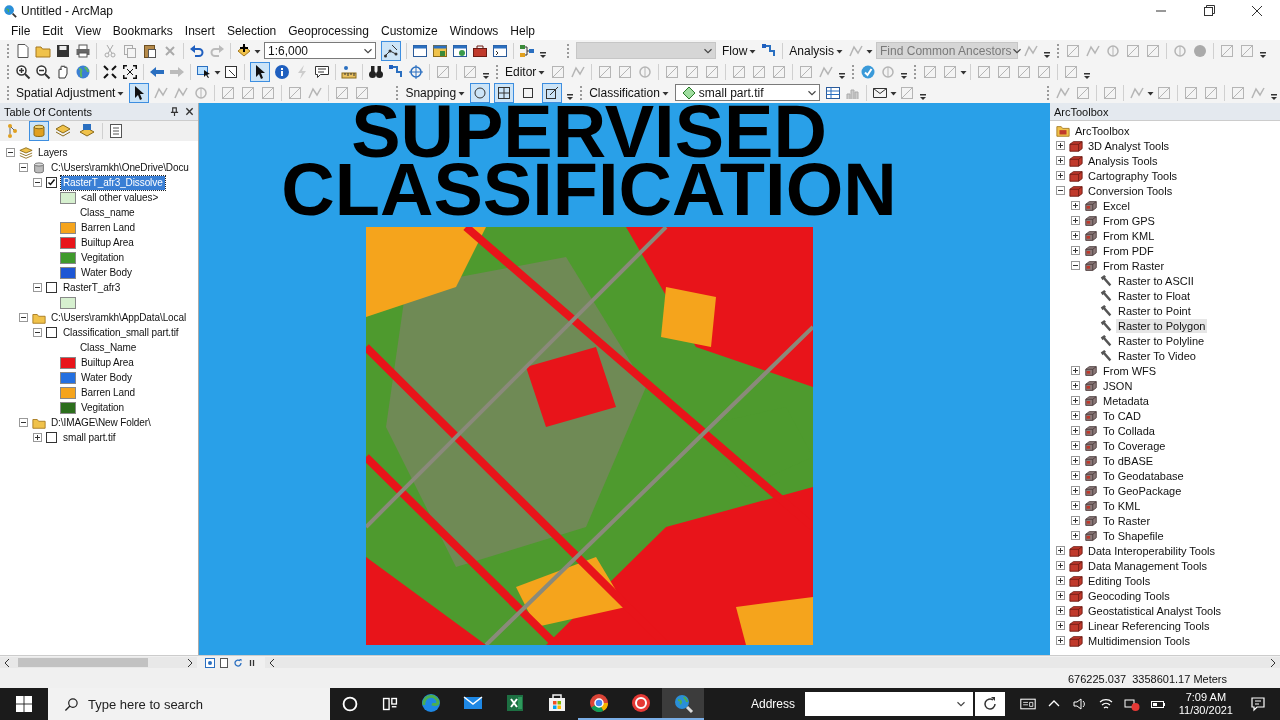 This screenshot has height=720, width=1280. What do you see at coordinates (396, 71) in the screenshot?
I see `route-icon` at bounding box center [396, 71].